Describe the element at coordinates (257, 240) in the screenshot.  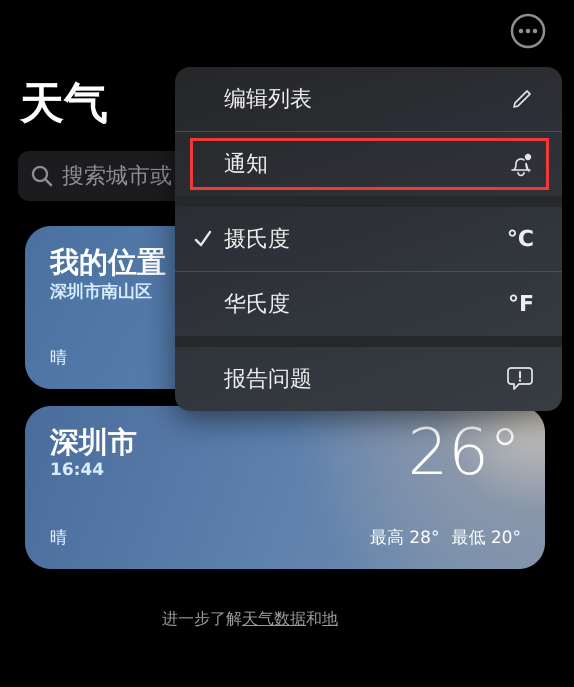
I see `menu-item-label: 摄氏度` at that location.